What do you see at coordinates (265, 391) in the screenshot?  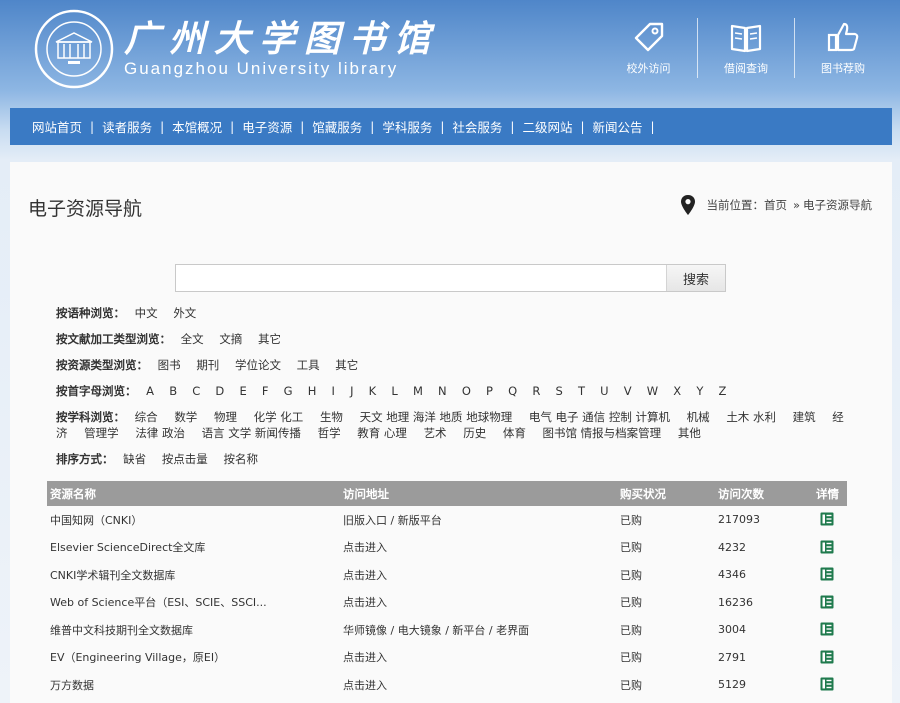 I see `filter-letter: F` at bounding box center [265, 391].